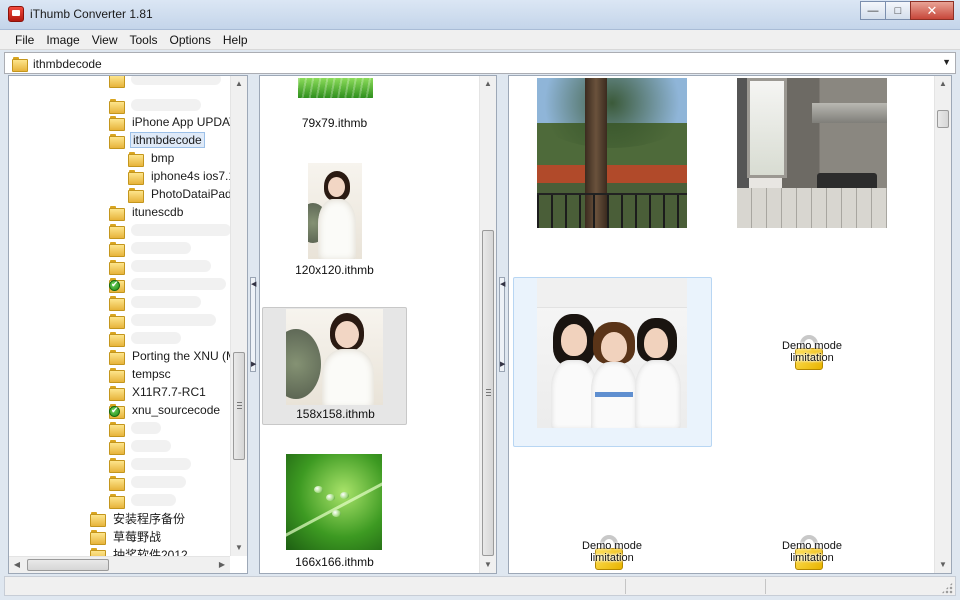 The image size is (960, 600). I want to click on resize-grip-icon, so click(947, 588).